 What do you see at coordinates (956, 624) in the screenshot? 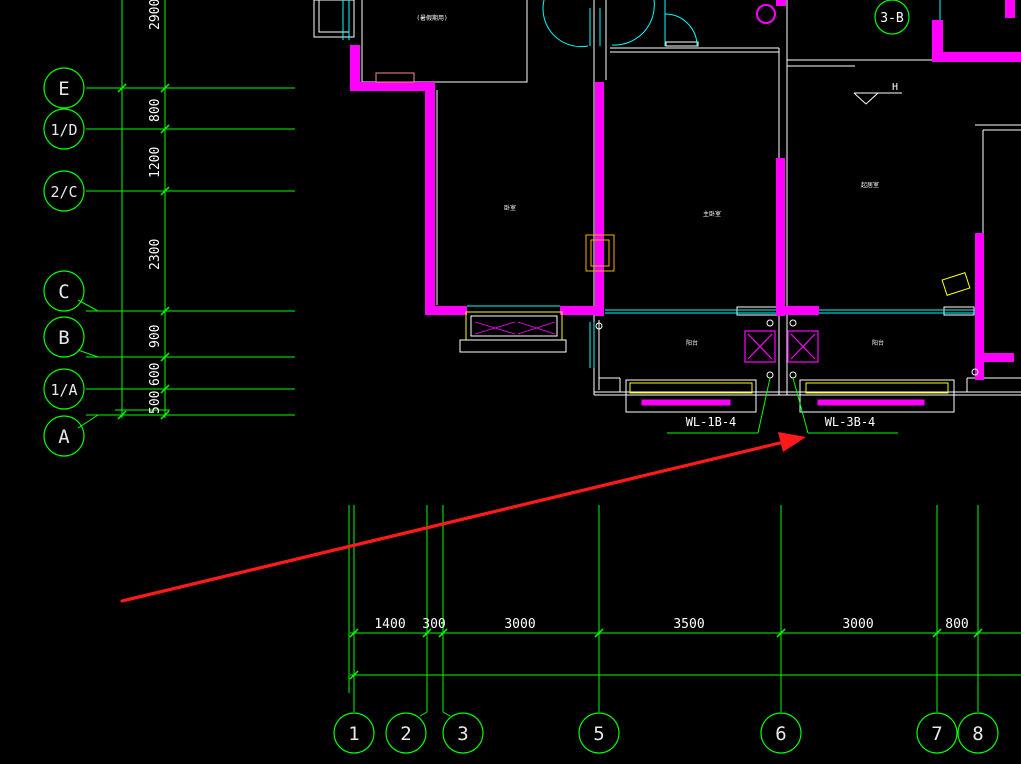
I see `hdim-800: 800` at bounding box center [956, 624].